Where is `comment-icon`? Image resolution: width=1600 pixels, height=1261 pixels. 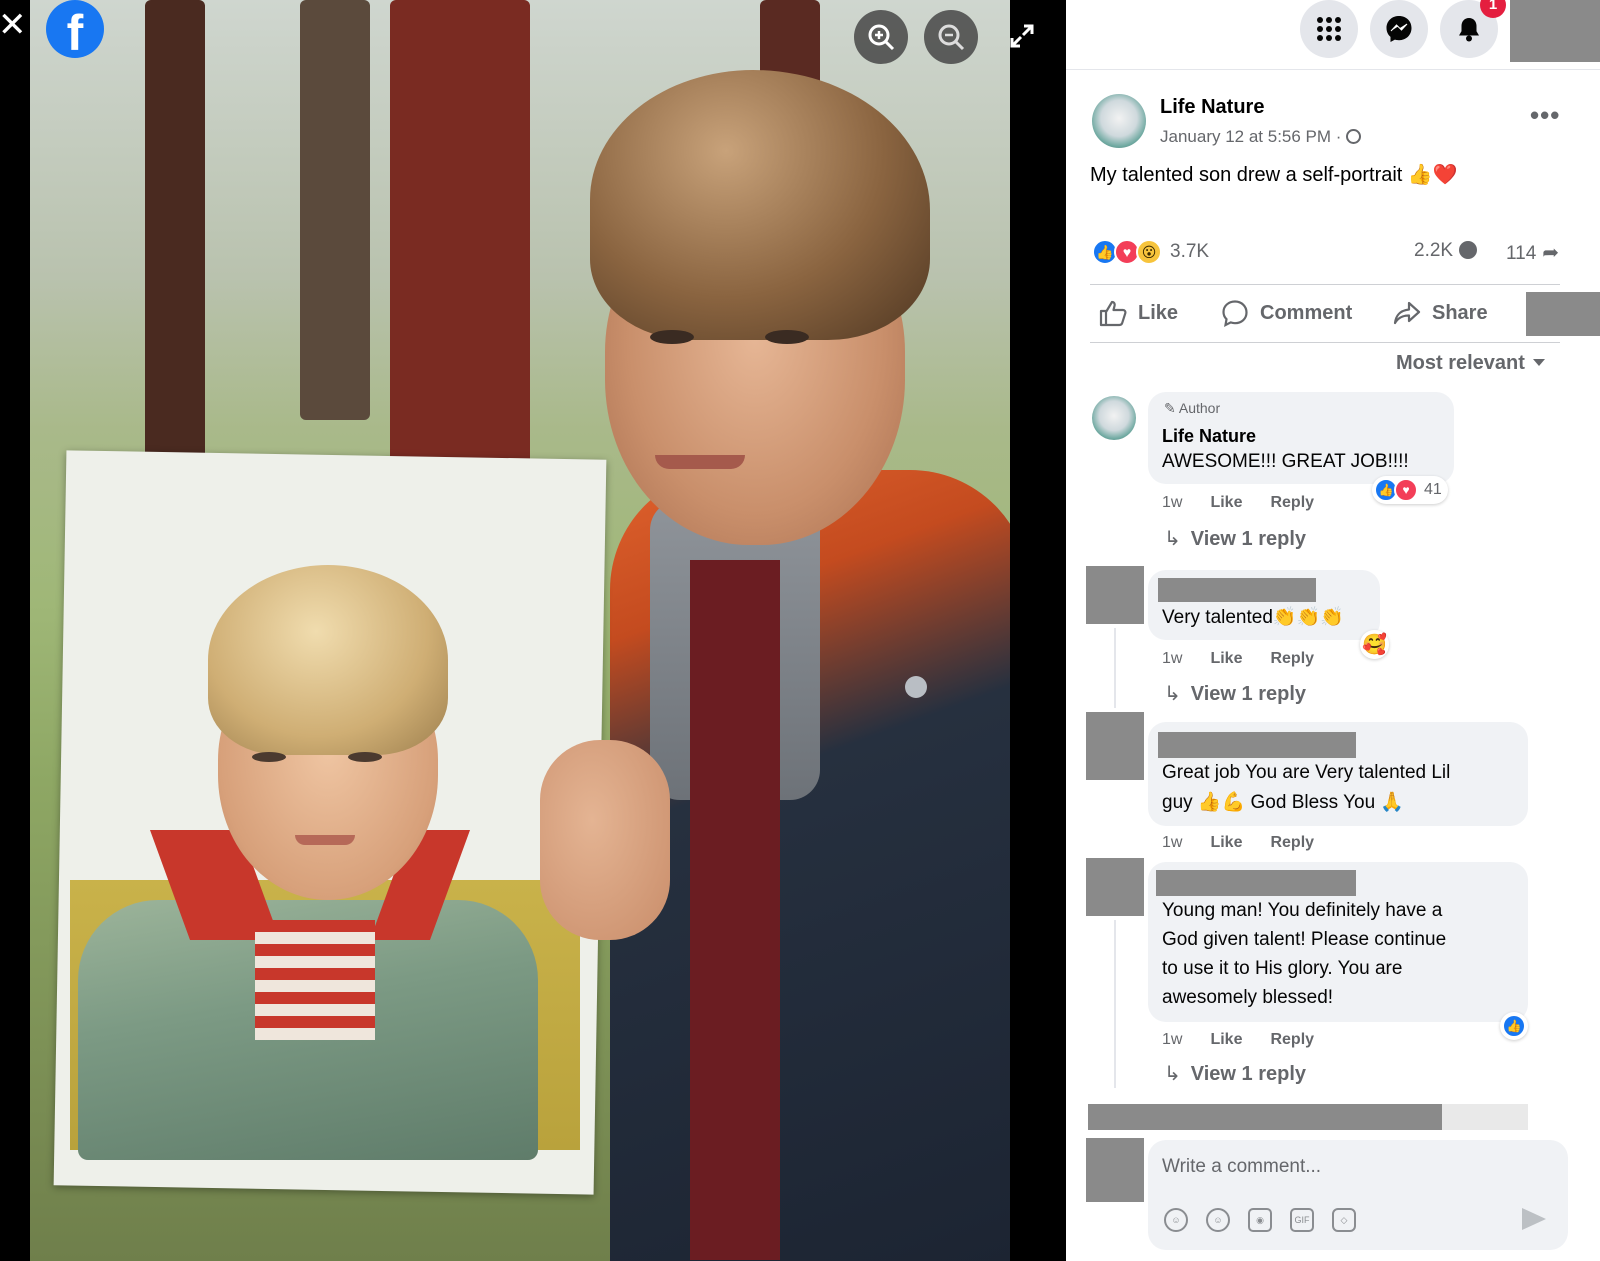
comment-icon is located at coordinates (1235, 313).